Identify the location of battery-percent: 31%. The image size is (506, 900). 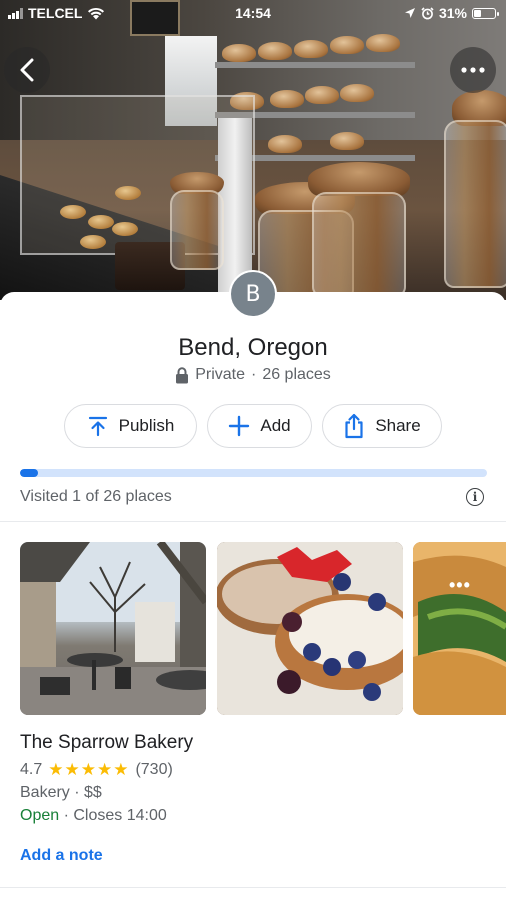
(452, 13).